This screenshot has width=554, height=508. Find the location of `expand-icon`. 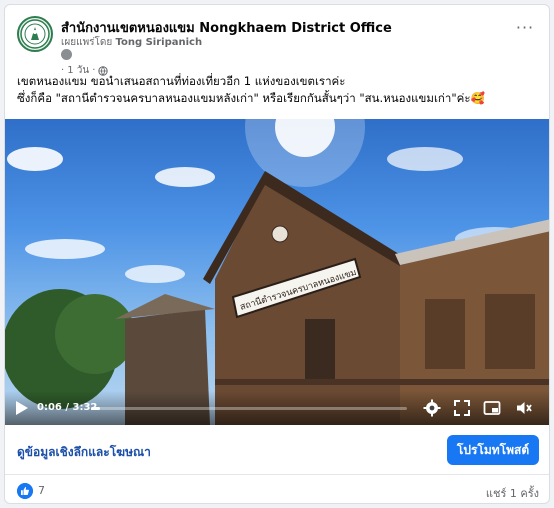

expand-icon is located at coordinates (462, 408).